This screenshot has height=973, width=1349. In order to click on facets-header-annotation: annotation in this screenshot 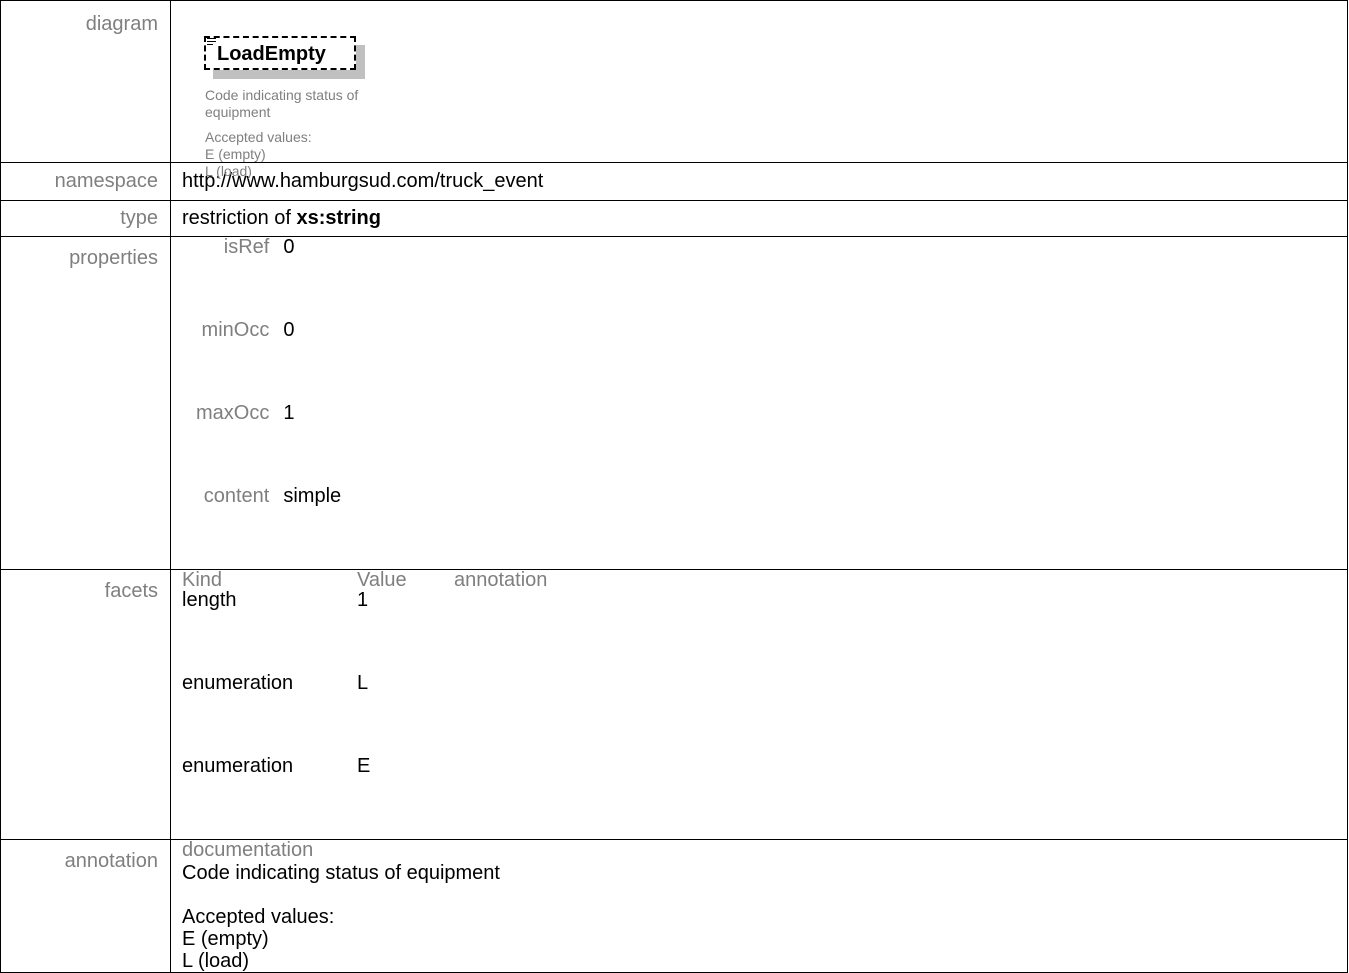, I will do `click(501, 580)`.